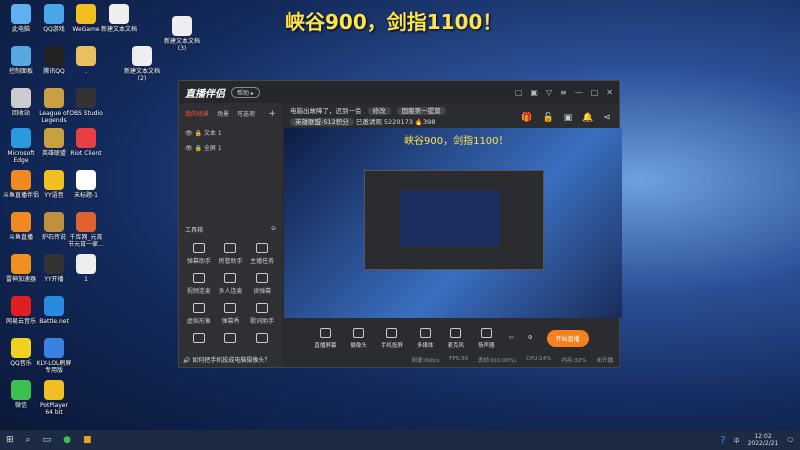 The width and height of the screenshot is (800, 450). Describe the element at coordinates (20, 279) in the screenshot. I see `desktop-icon-label: 雷神加速器` at that location.